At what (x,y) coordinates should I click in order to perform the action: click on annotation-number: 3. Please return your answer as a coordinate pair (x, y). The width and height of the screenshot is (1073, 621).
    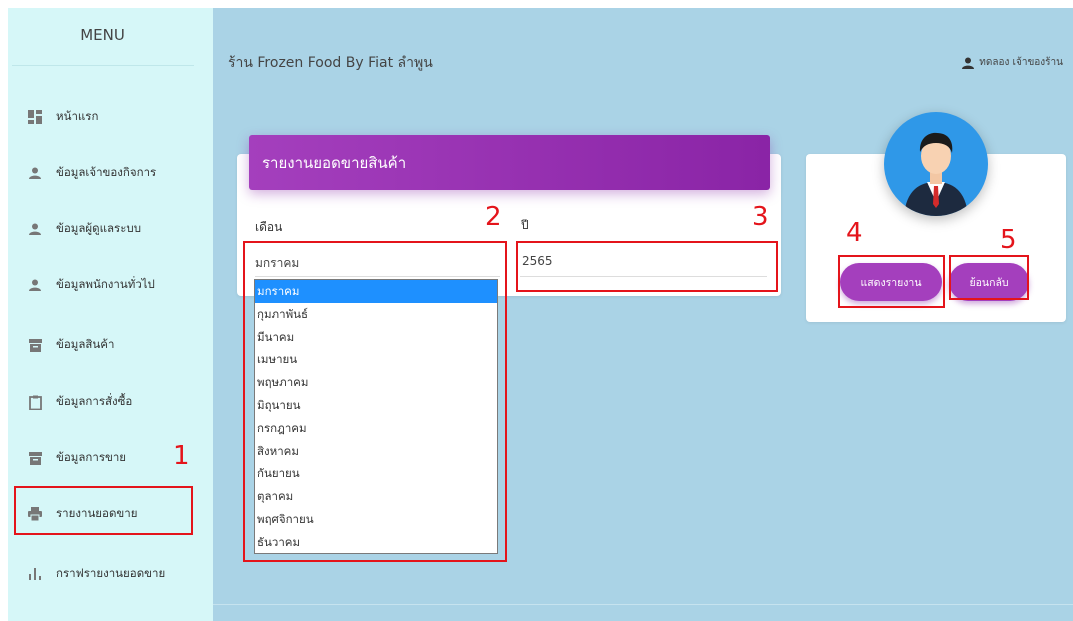
    Looking at the image, I should click on (760, 217).